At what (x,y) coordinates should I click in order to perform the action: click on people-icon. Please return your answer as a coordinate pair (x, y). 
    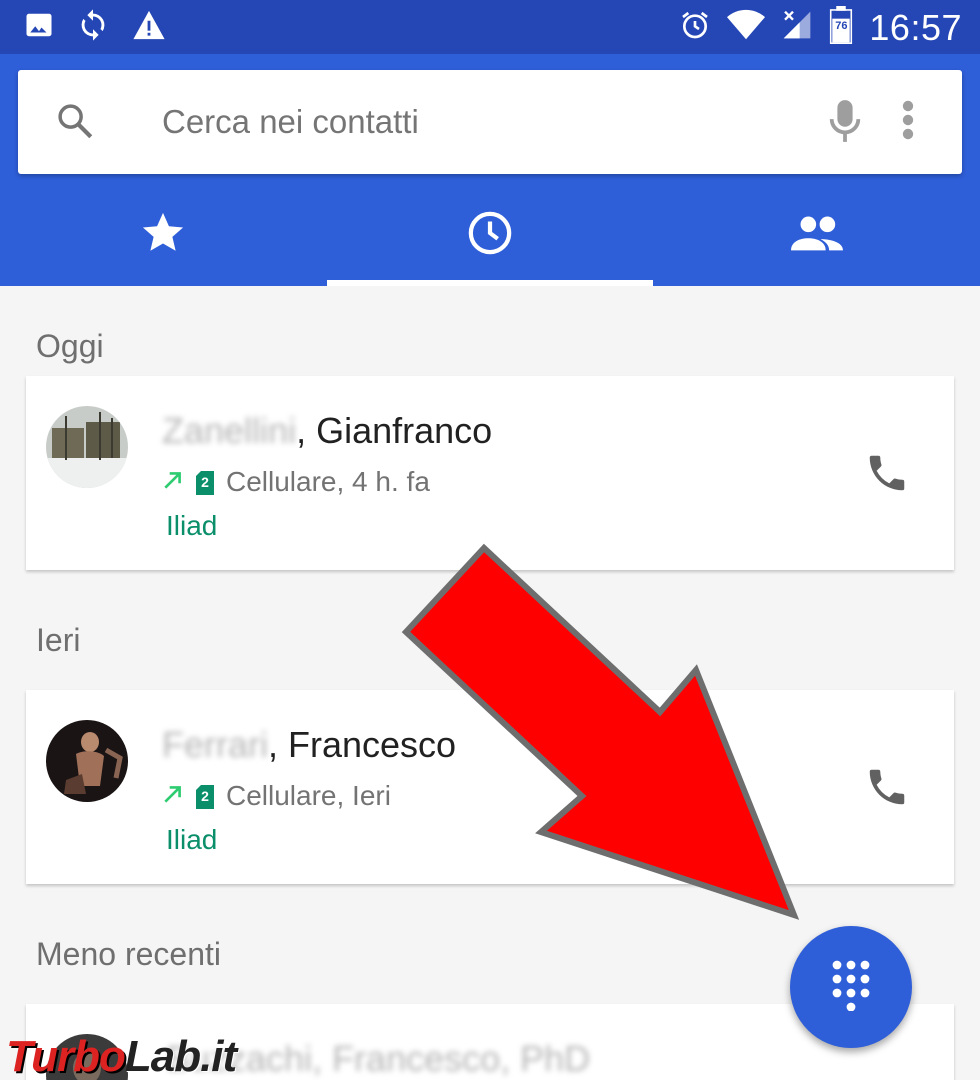
    Looking at the image, I should click on (817, 235).